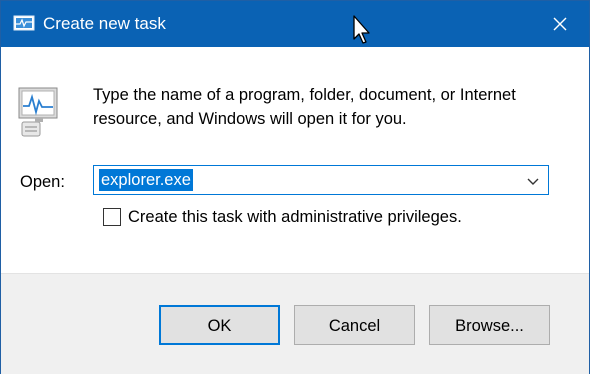  I want to click on chevron-down-icon, so click(533, 181).